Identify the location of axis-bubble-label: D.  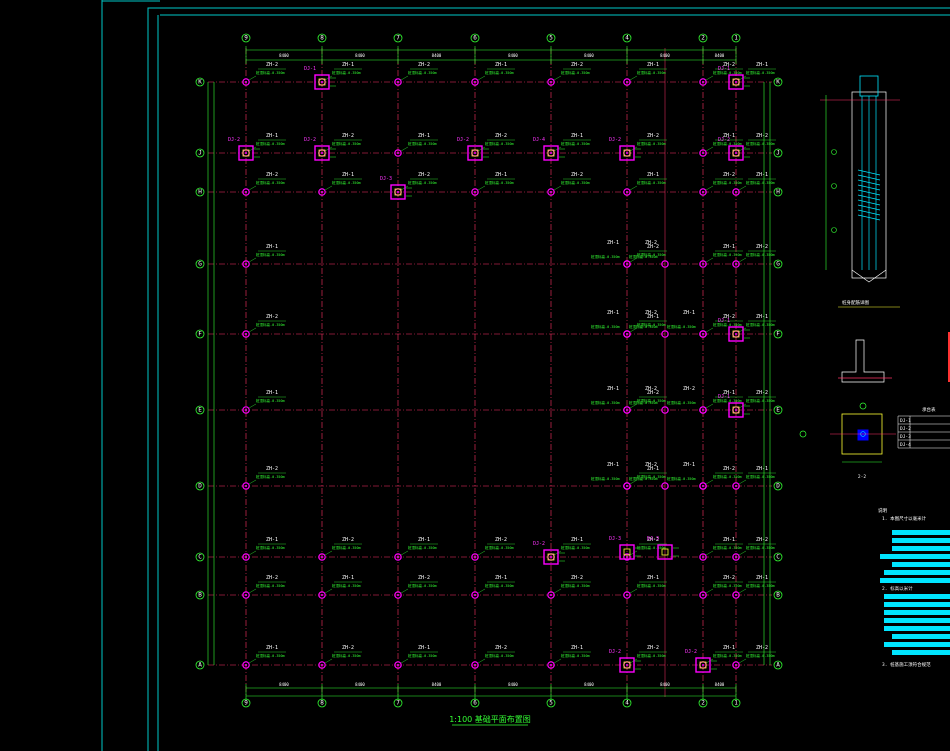
(200, 486).